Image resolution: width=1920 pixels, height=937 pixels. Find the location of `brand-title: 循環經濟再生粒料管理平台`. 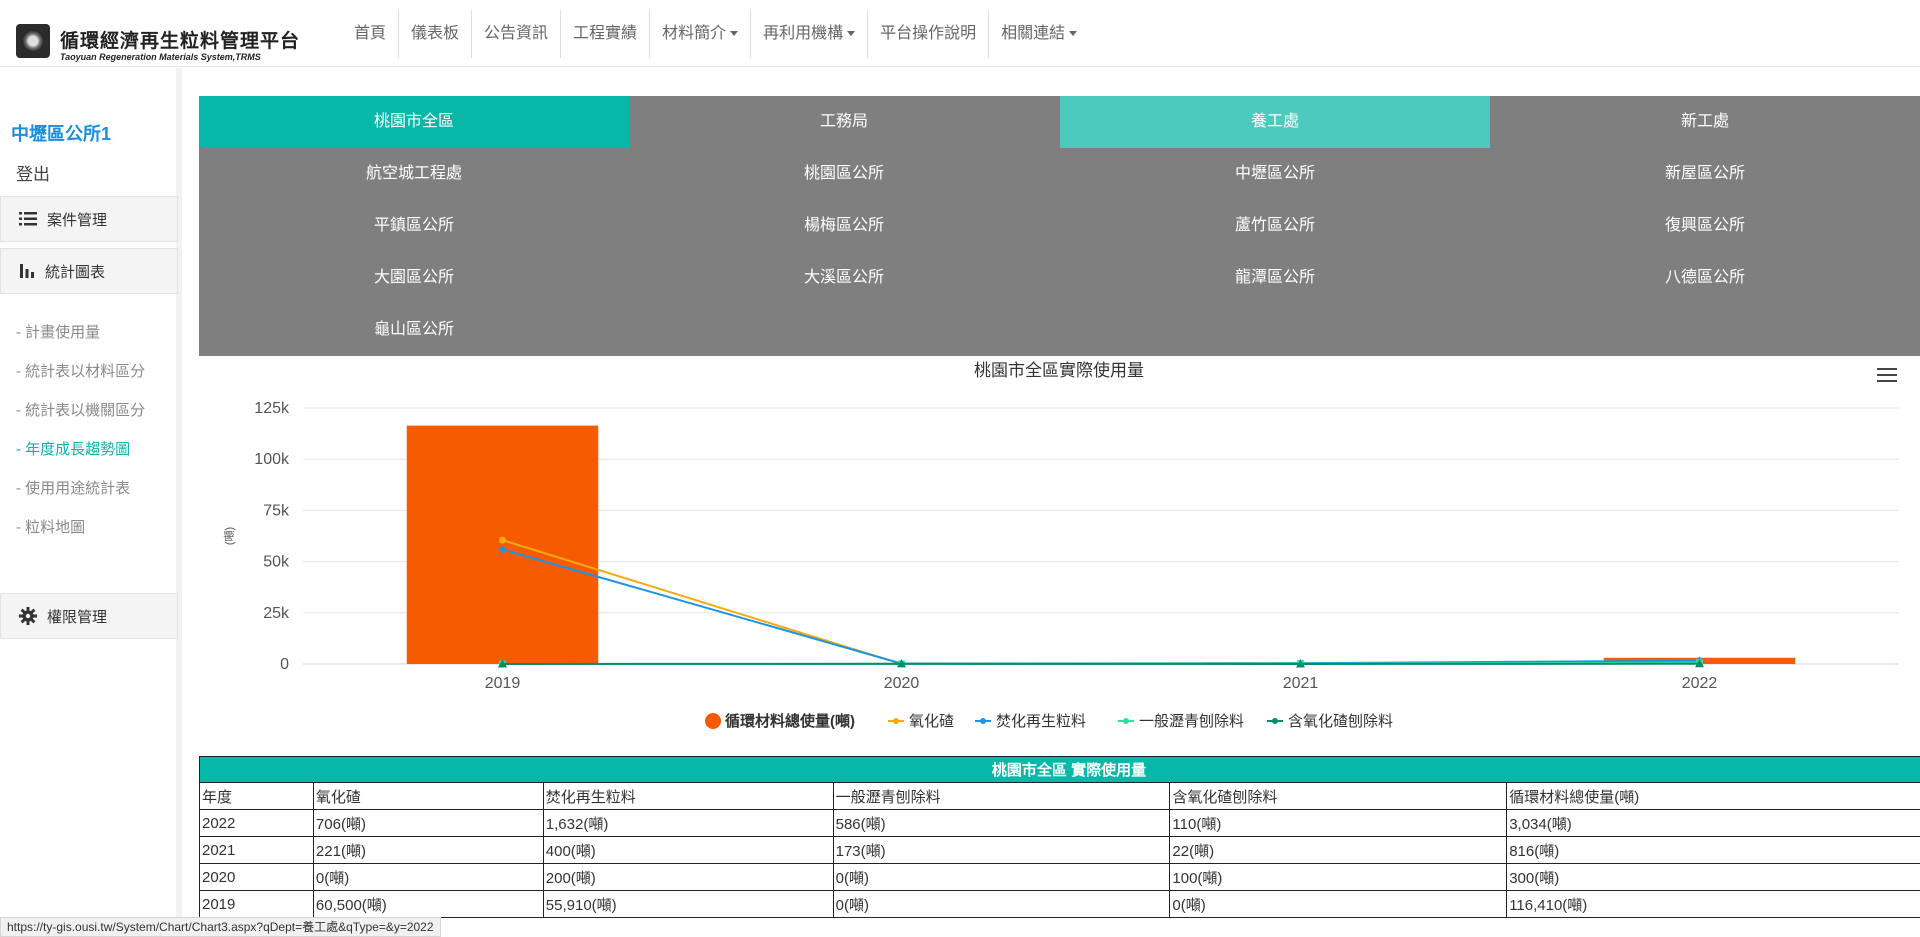

brand-title: 循環經濟再生粒料管理平台 is located at coordinates (180, 41).